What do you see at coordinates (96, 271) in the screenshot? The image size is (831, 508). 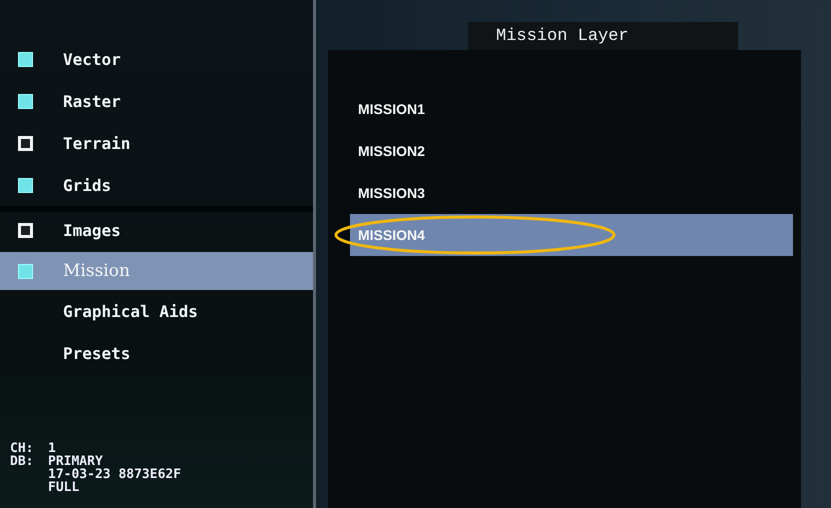 I see `layer-label: Mission` at bounding box center [96, 271].